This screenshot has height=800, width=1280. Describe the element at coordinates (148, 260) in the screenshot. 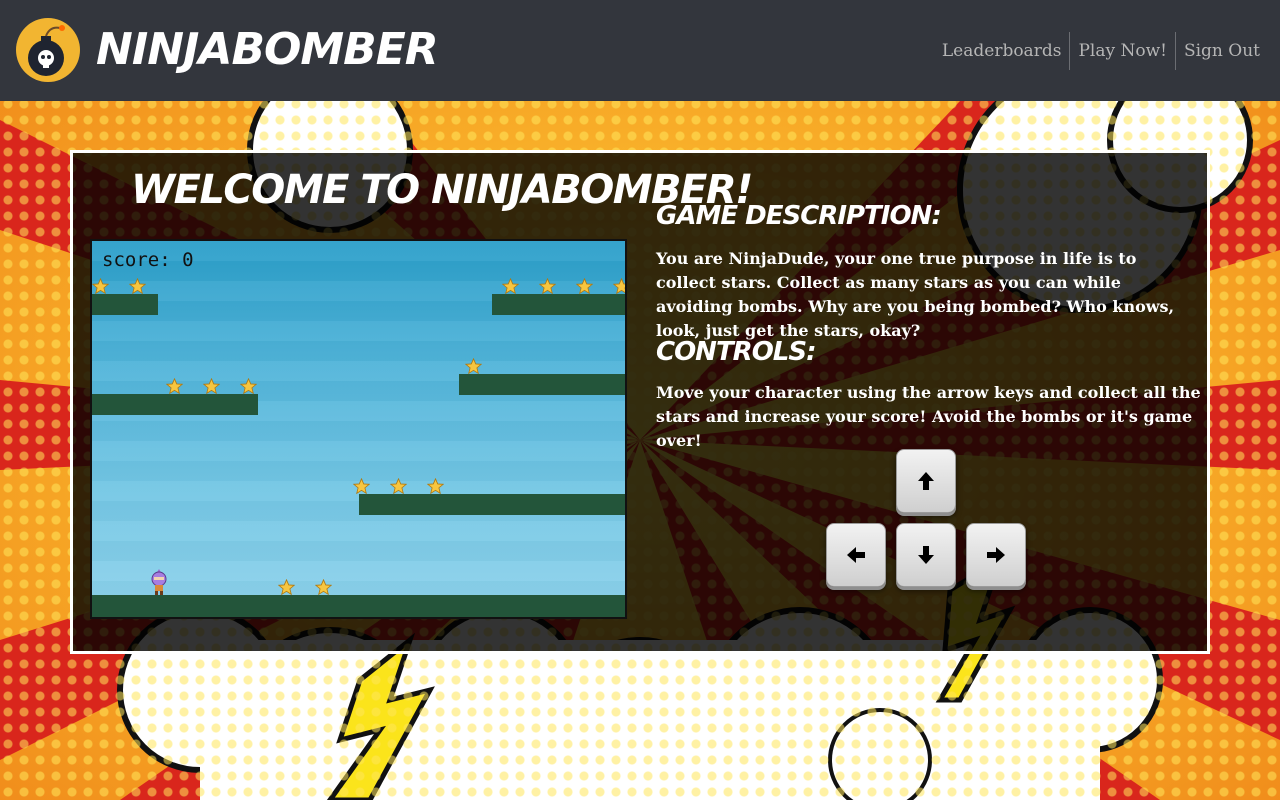

I see `game-score: score: 0` at that location.